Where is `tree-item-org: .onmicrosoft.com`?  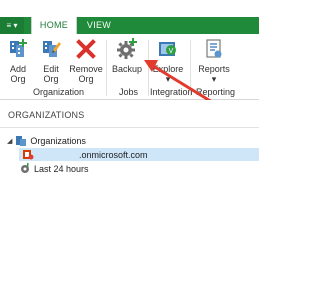
tree-item-org: .onmicrosoft.com is located at coordinates (139, 154).